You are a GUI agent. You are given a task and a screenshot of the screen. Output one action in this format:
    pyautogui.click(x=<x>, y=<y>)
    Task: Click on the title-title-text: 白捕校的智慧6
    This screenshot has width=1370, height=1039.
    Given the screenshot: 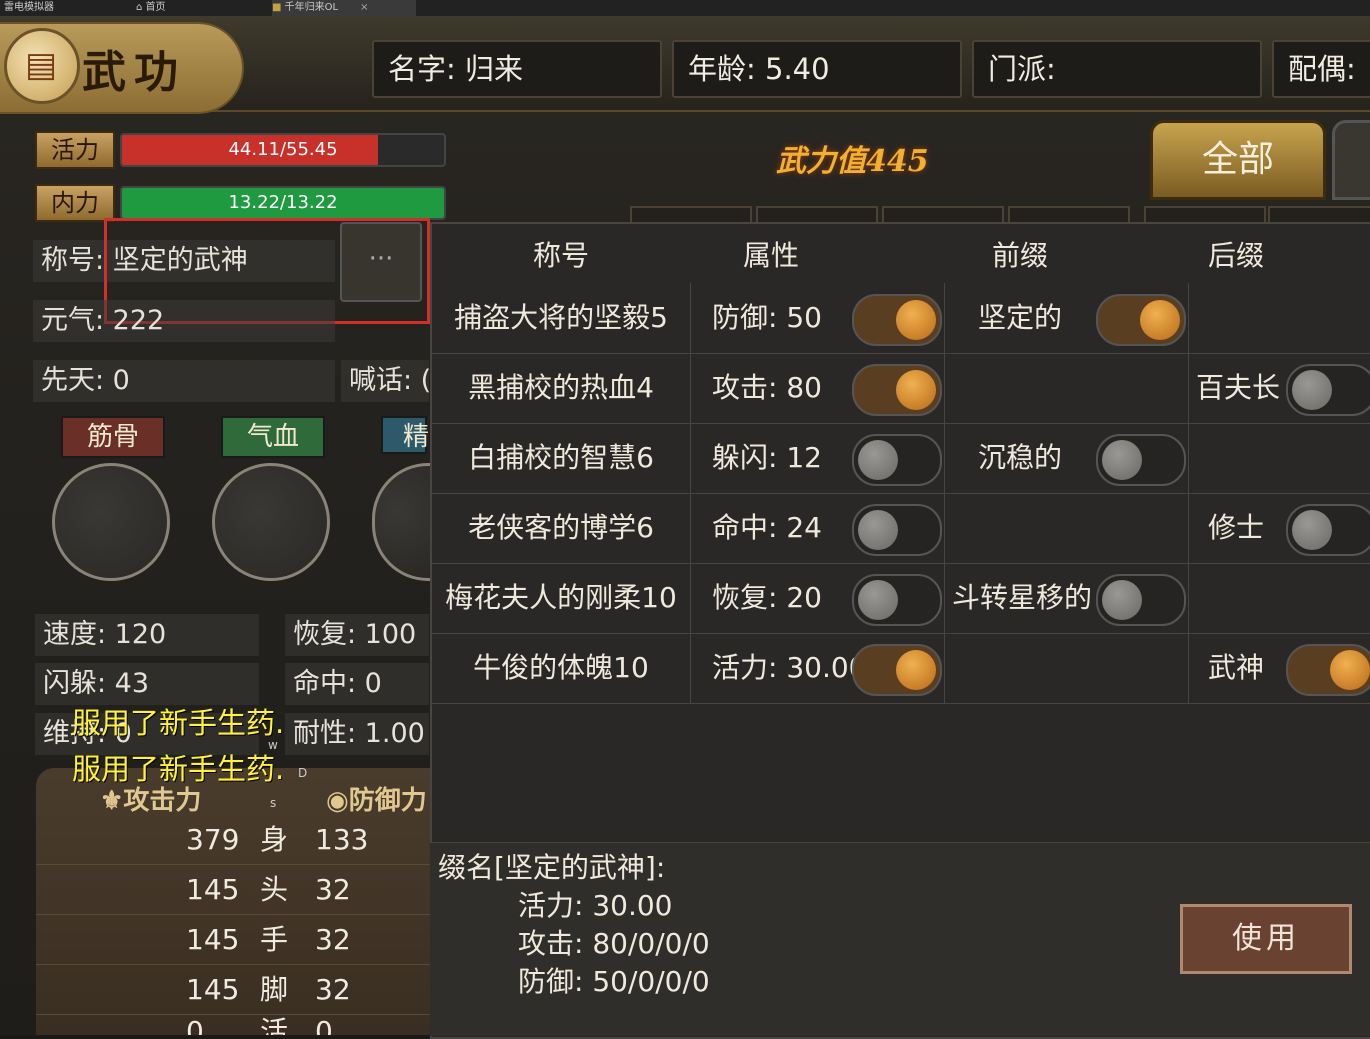 What is the action you would take?
    pyautogui.click(x=561, y=457)
    